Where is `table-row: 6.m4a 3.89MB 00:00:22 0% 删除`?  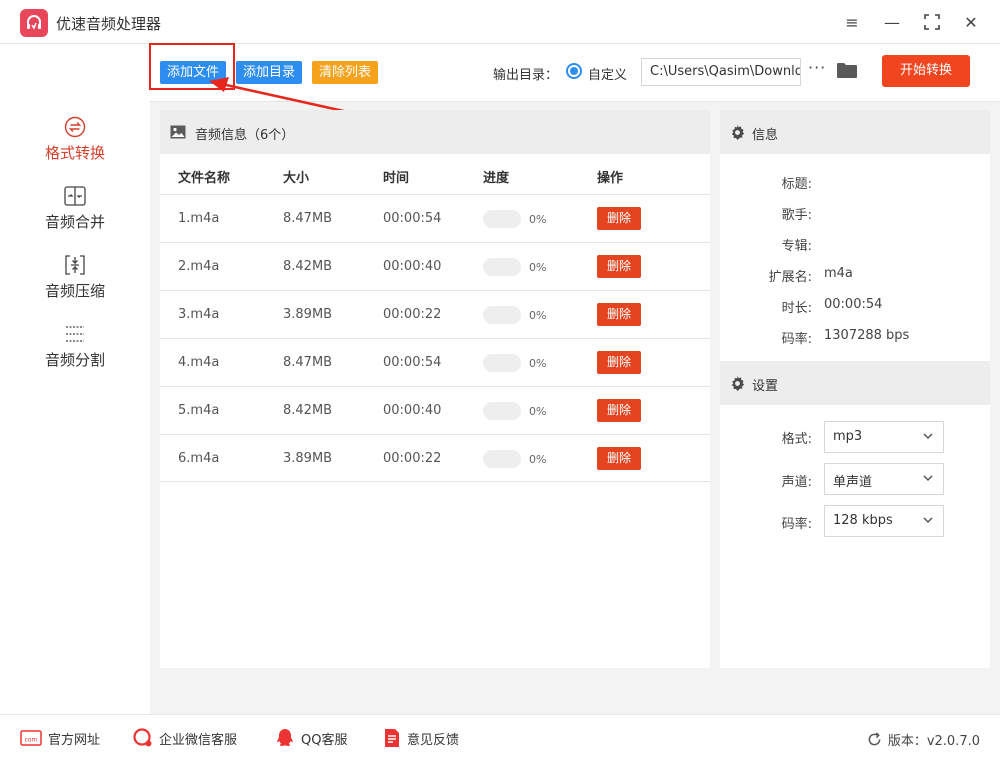 table-row: 6.m4a 3.89MB 00:00:22 0% 删除 is located at coordinates (435, 458).